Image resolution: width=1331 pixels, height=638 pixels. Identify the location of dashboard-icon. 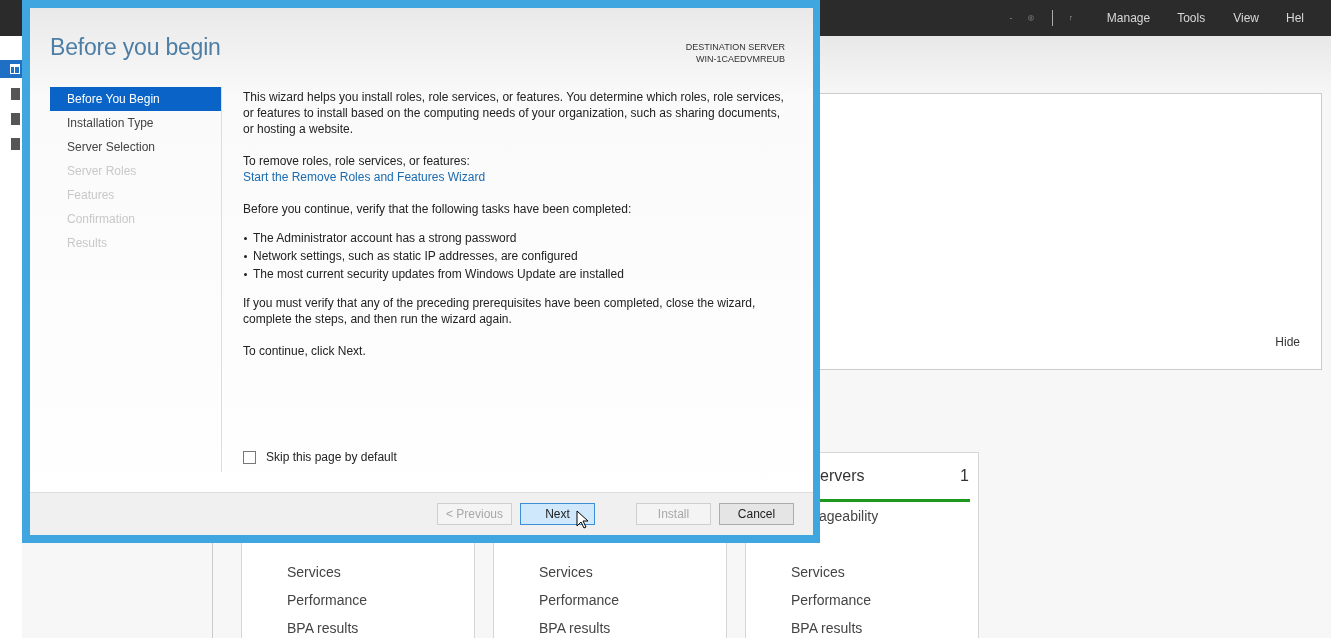
(15, 69).